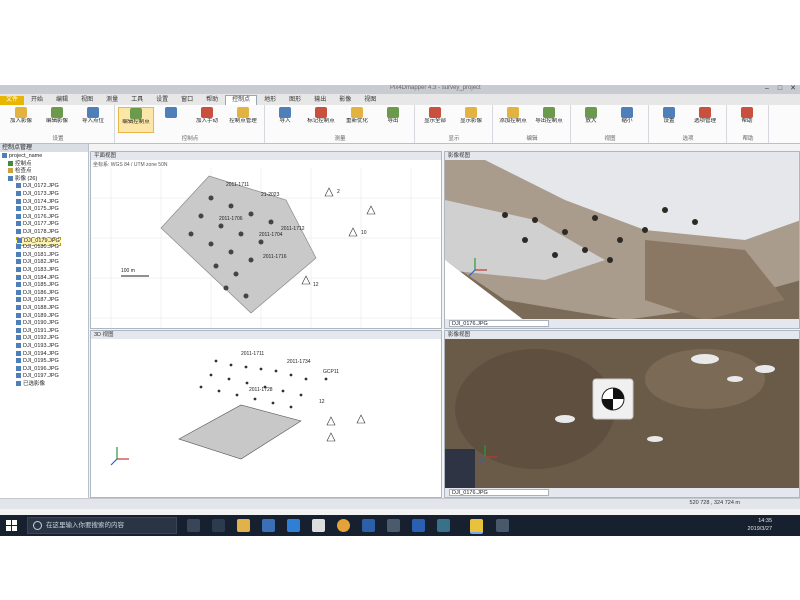  What do you see at coordinates (37, 202) in the screenshot?
I see `tree-item: DJI_0174.JPG` at bounding box center [37, 202].